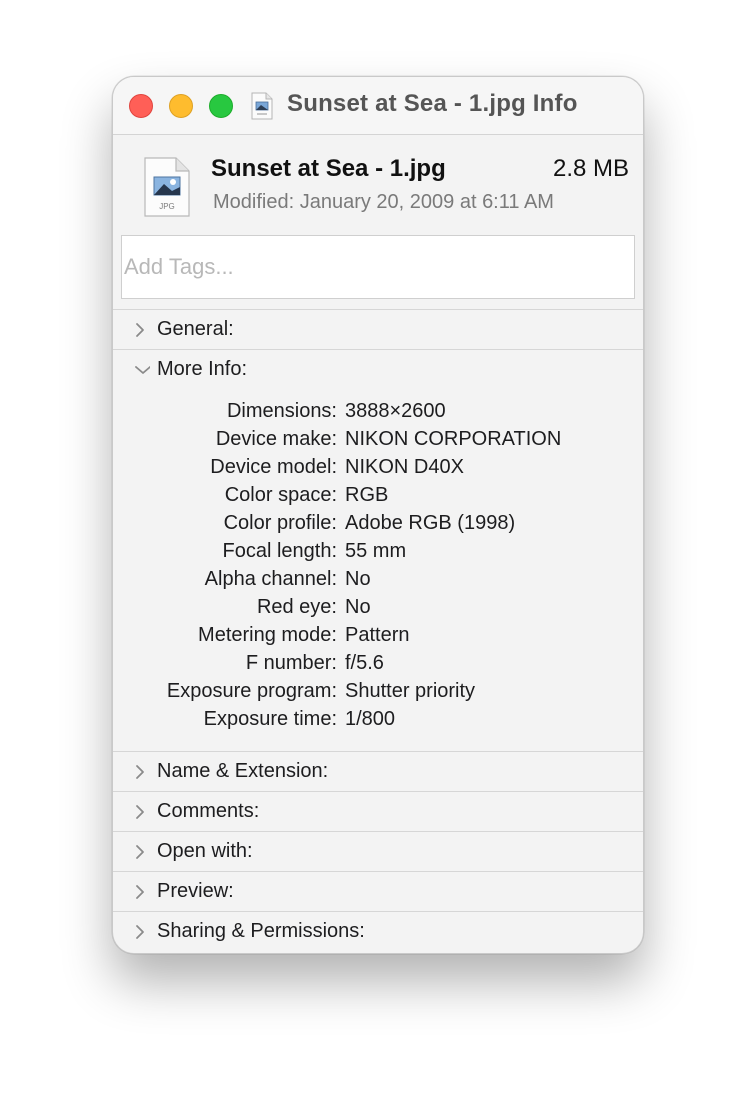 The height and width of the screenshot is (1100, 754). Describe the element at coordinates (281, 411) in the screenshot. I see `info-key: Dimensions:` at that location.